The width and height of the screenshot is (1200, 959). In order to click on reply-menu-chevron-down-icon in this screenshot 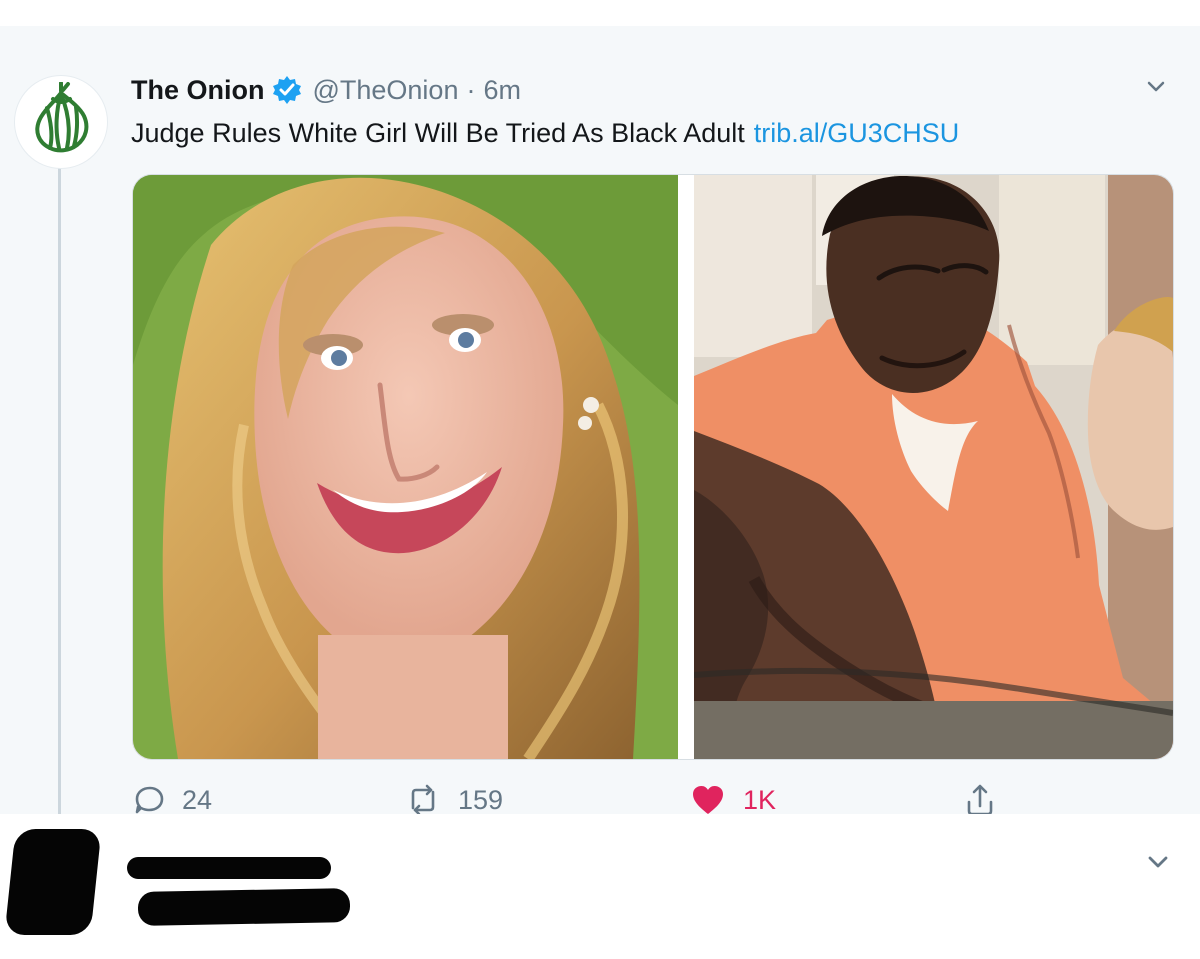, I will do `click(1158, 862)`.